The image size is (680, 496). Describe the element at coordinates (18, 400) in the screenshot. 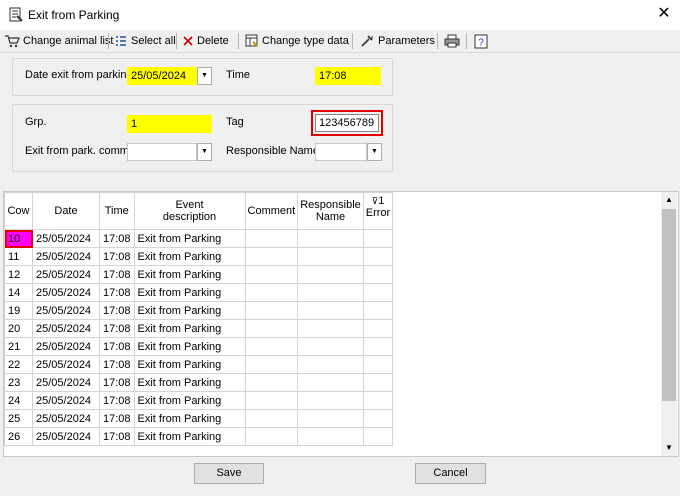

I see `cell-cow: 24` at that location.